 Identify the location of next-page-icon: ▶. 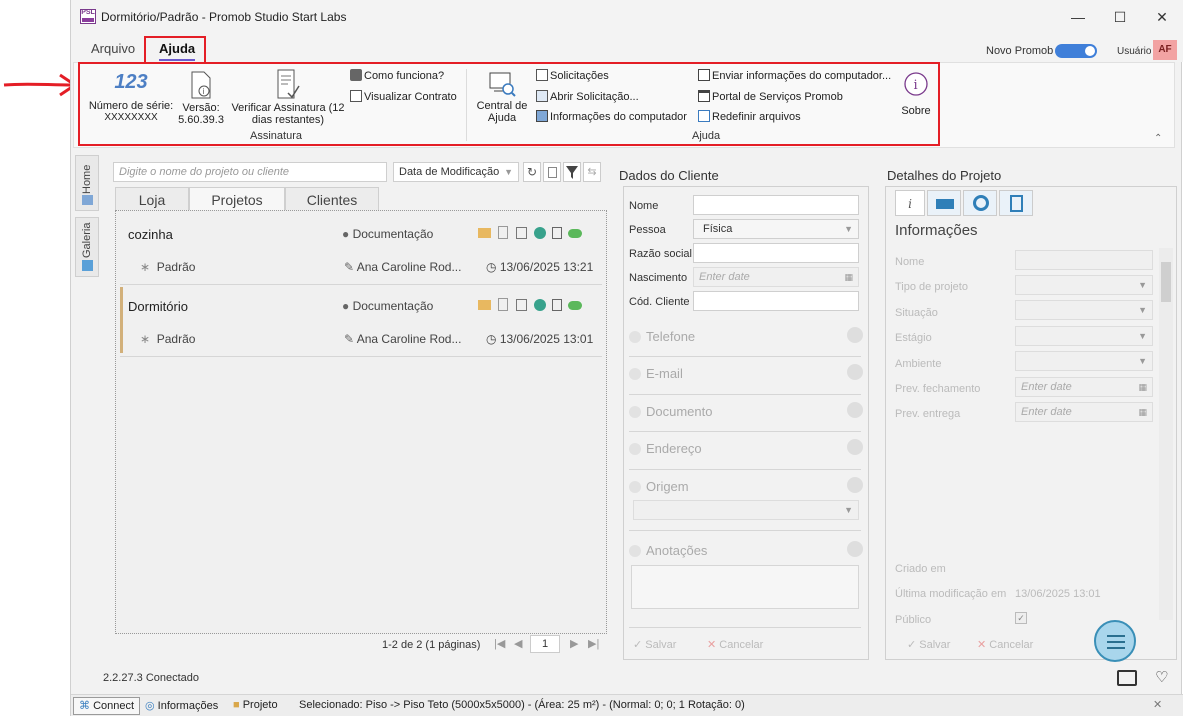
(574, 643).